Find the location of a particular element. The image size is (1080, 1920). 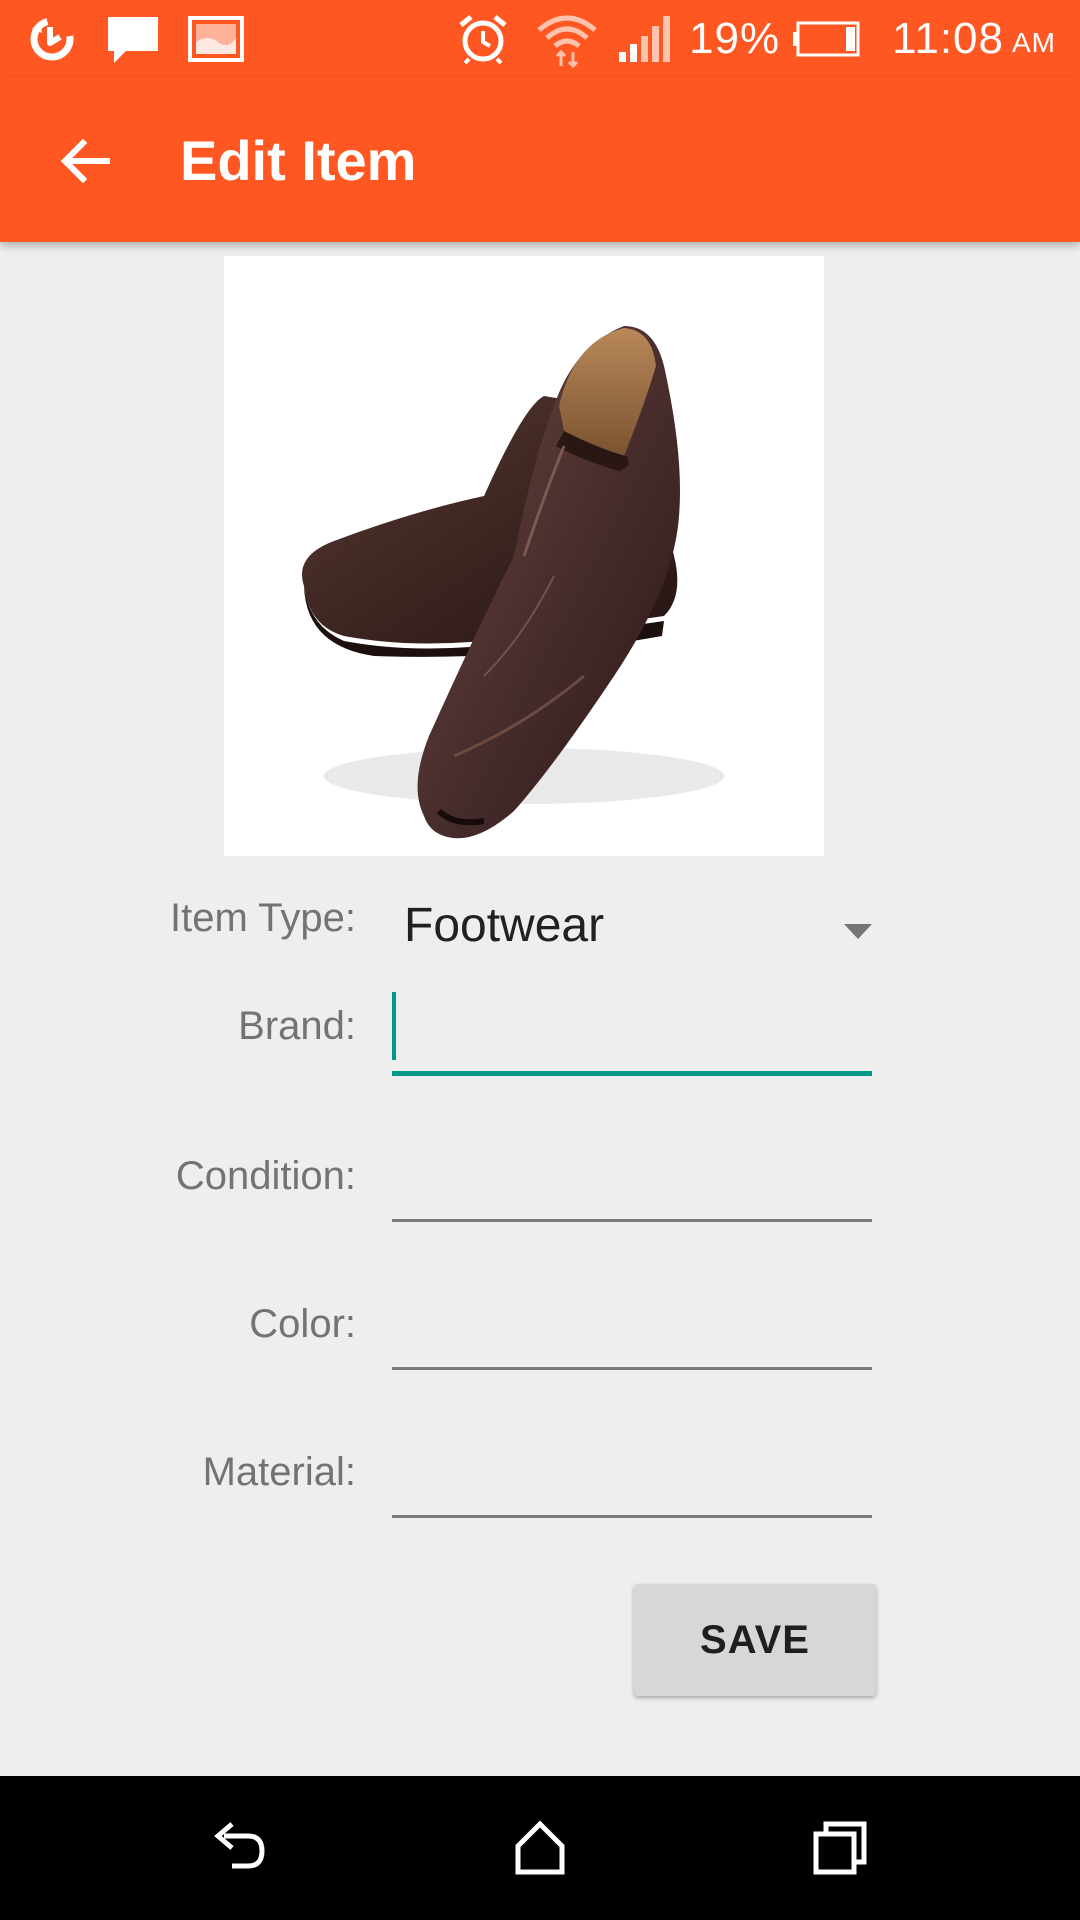

status-right-icons: 19% 11:08 AM is located at coordinates (756, 39).